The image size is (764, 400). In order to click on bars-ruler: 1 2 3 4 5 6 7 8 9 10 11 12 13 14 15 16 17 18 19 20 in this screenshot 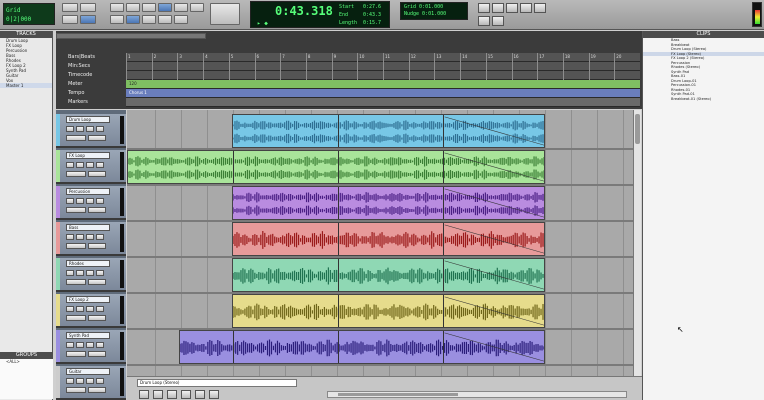, I will do `click(383, 57)`.